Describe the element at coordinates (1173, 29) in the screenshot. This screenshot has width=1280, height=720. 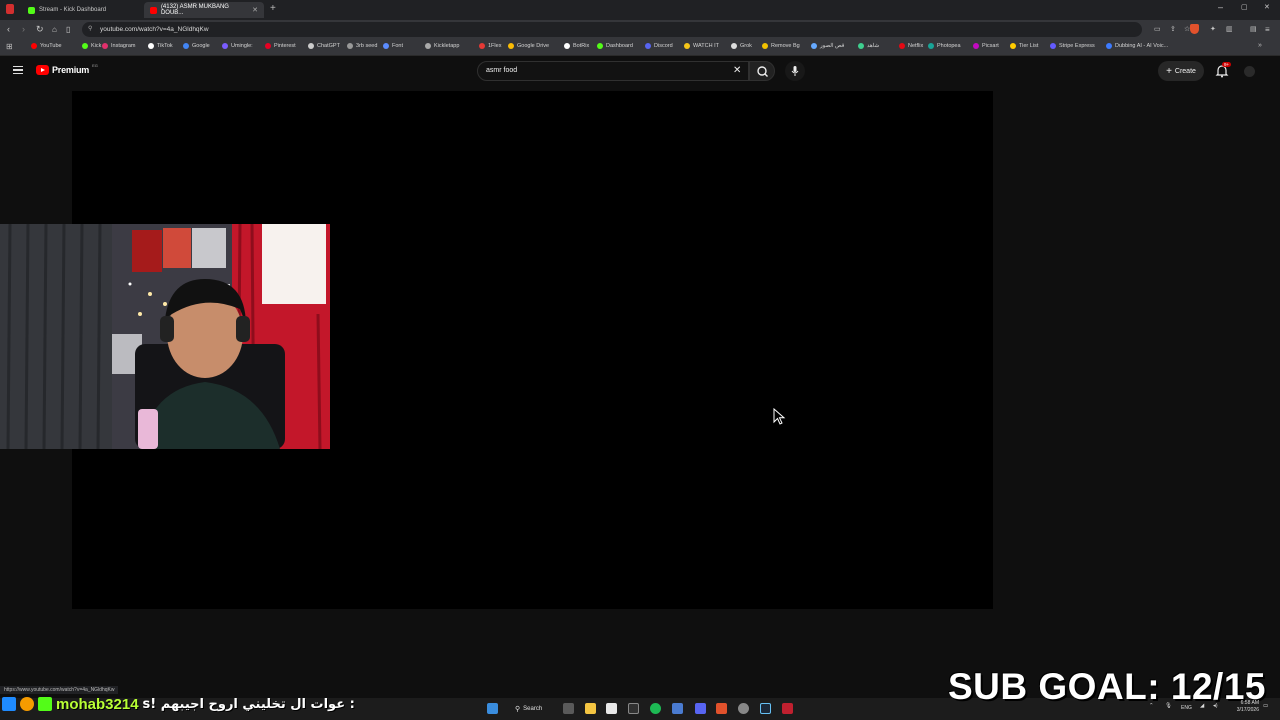
I see `share-icon: ⇪` at that location.